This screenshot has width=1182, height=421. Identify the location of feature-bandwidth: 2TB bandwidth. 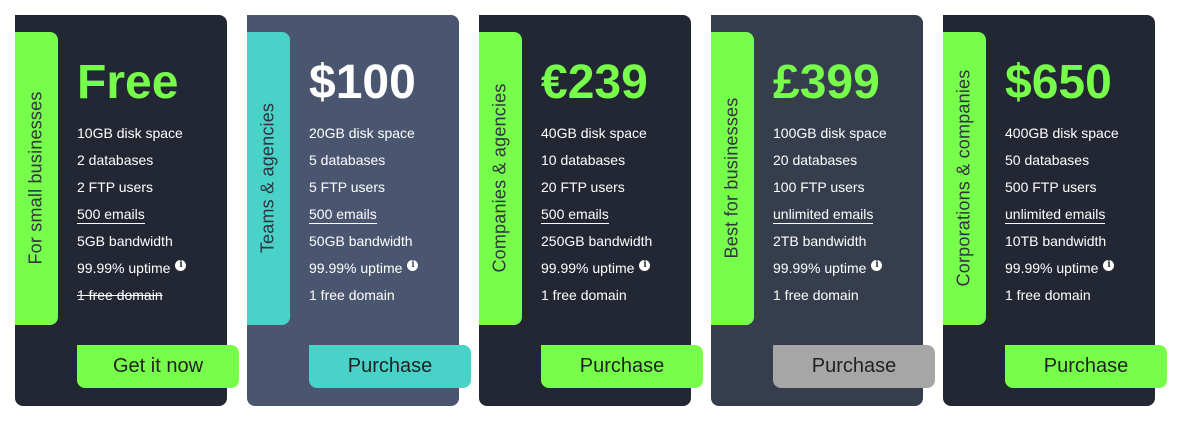
(820, 241).